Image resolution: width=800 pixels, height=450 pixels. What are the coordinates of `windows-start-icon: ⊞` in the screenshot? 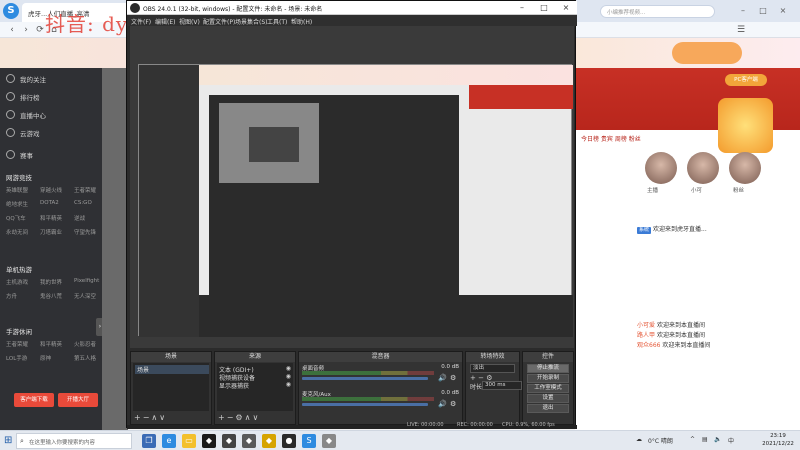 It's located at (8, 441).